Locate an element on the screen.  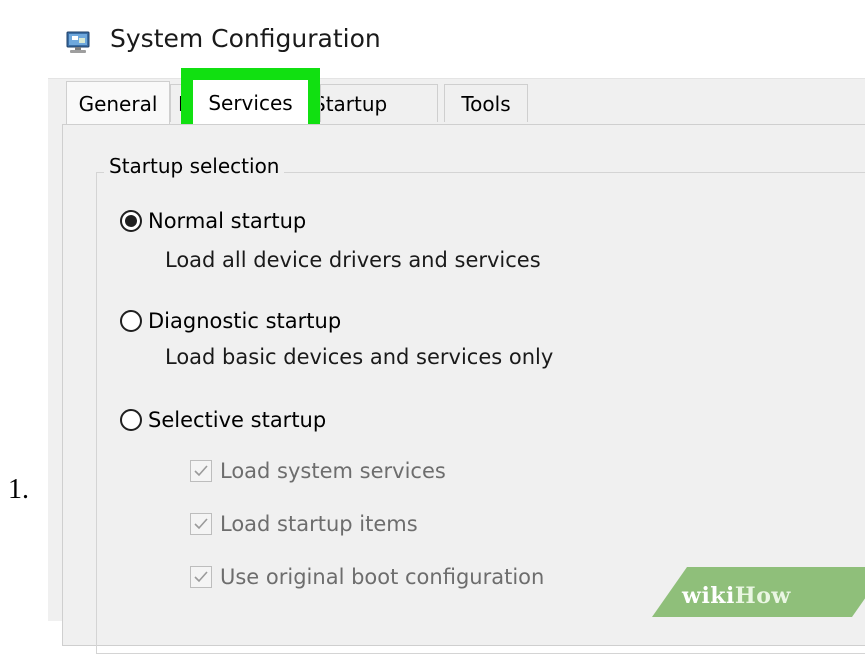
step-number: 1. is located at coordinates (18, 489).